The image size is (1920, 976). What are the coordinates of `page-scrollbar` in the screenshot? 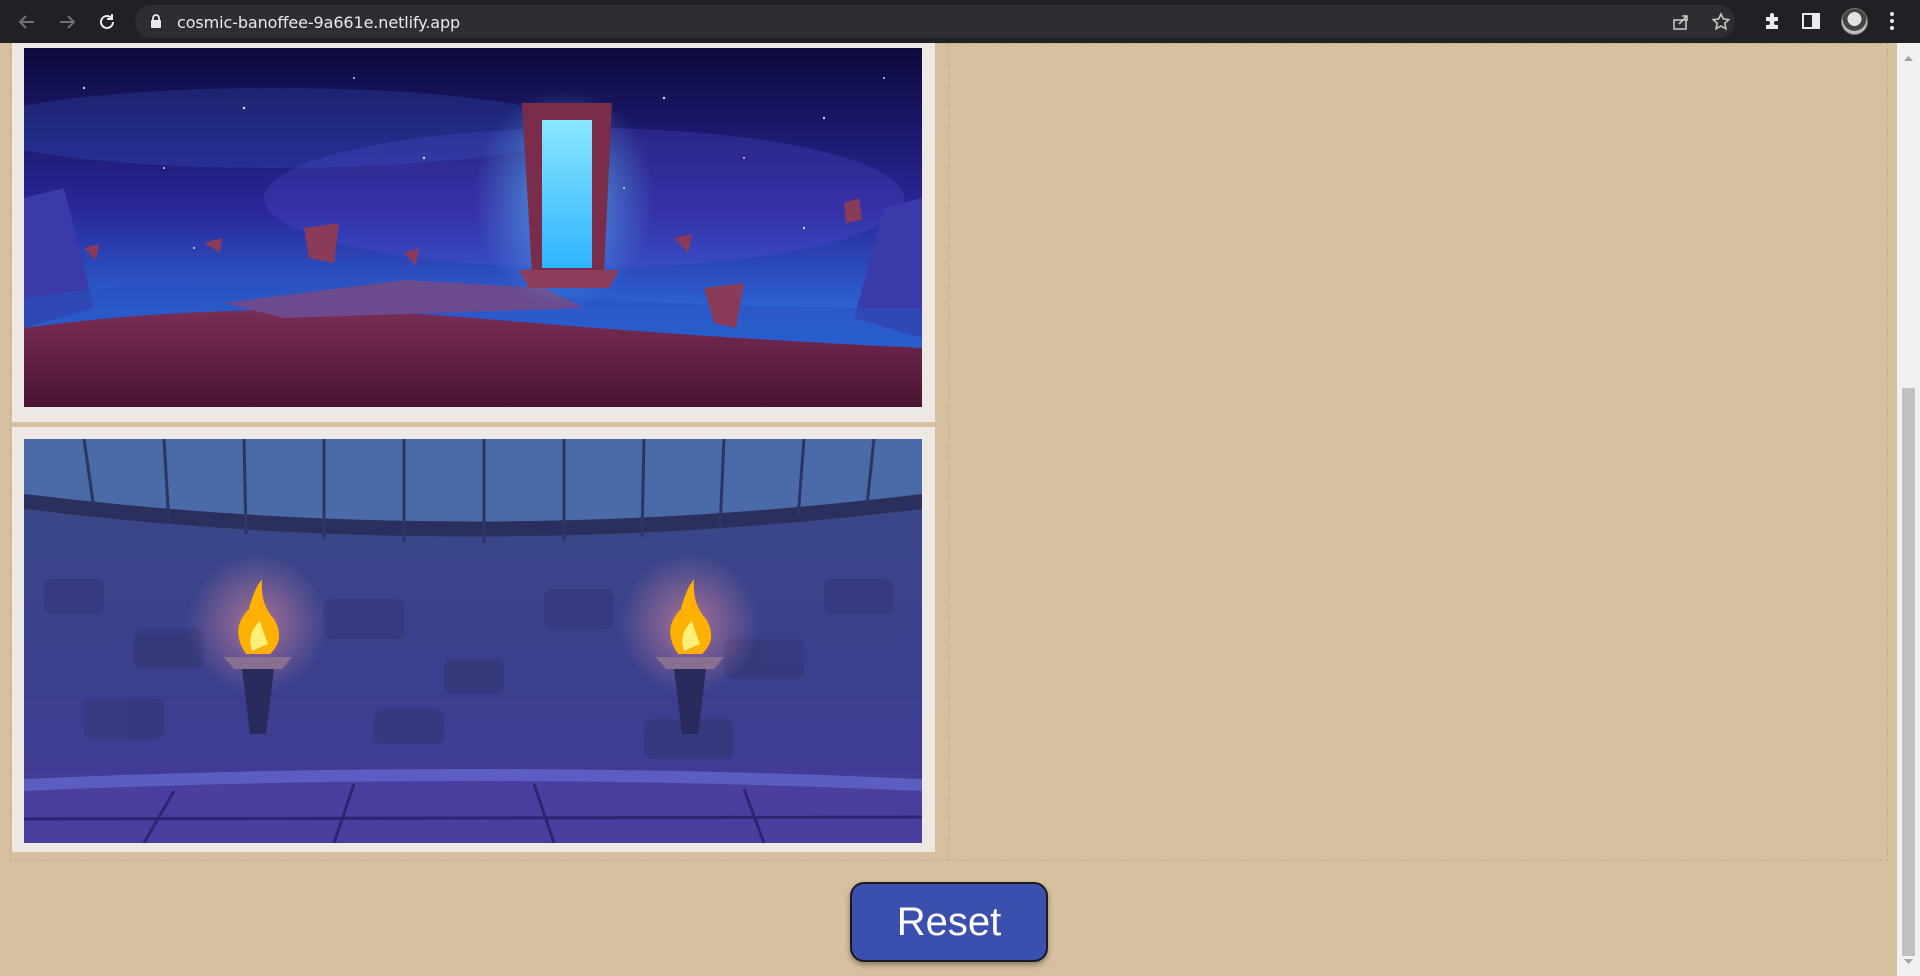 It's located at (1908, 509).